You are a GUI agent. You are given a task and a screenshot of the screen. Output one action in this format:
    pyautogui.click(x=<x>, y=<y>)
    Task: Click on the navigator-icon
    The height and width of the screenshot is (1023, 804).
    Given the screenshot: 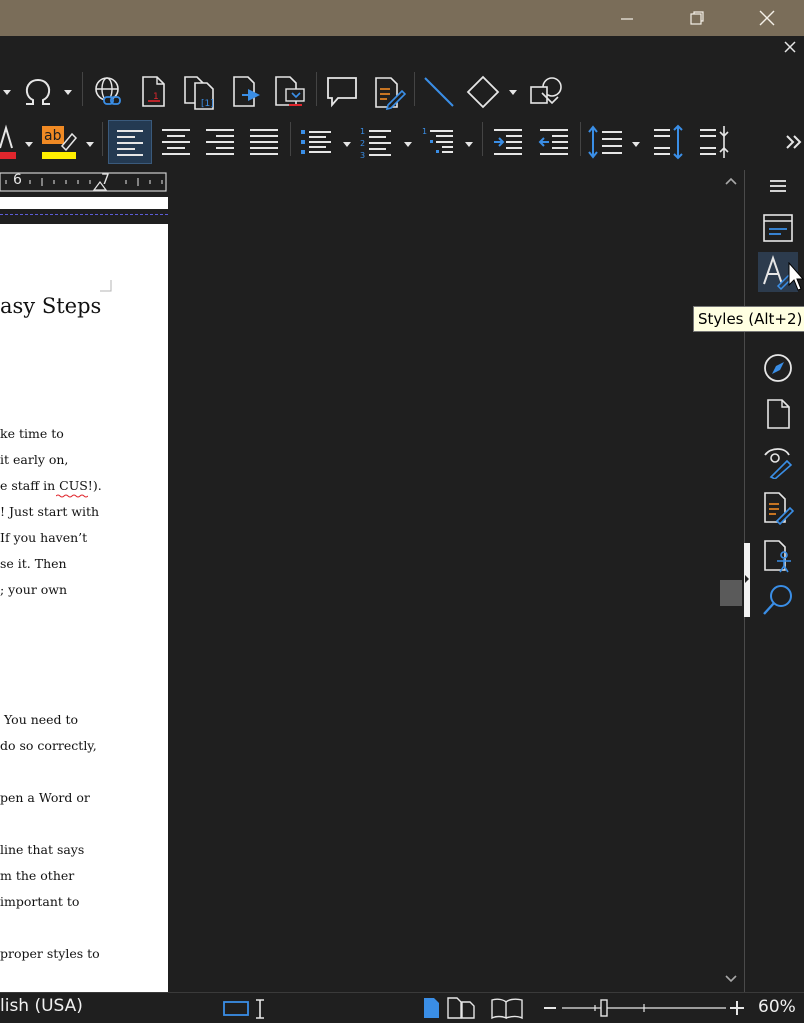 What is the action you would take?
    pyautogui.click(x=778, y=368)
    